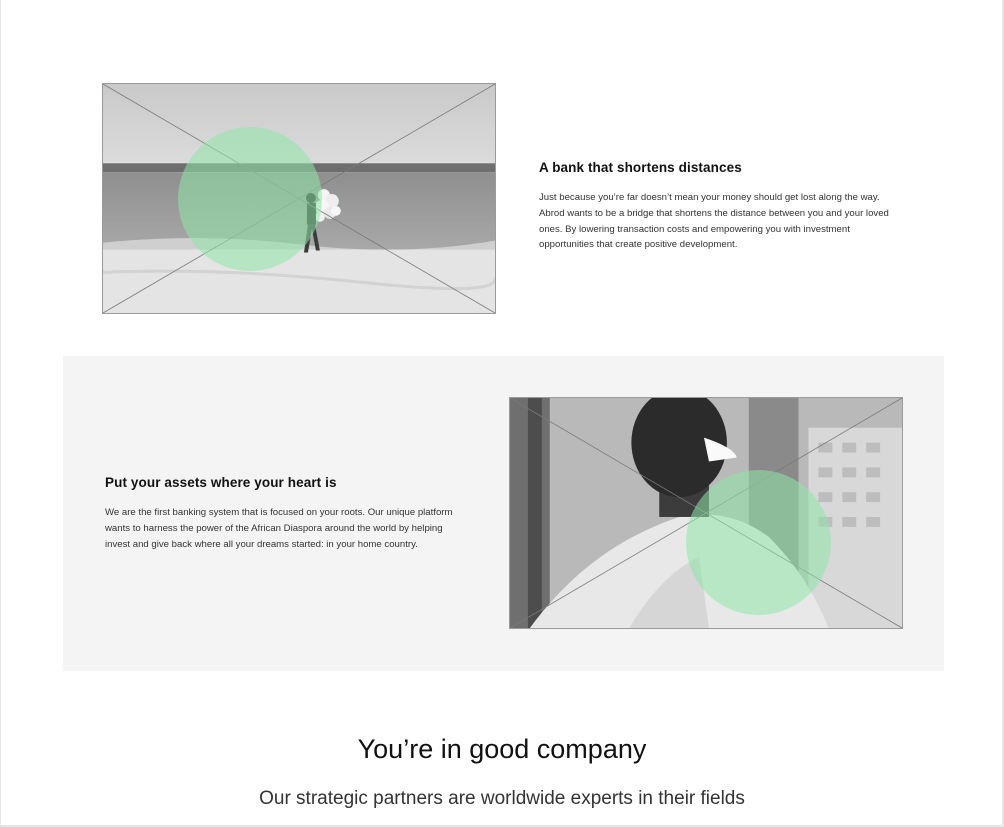 The width and height of the screenshot is (1004, 827). I want to click on beach-balloons-photo, so click(299, 198).